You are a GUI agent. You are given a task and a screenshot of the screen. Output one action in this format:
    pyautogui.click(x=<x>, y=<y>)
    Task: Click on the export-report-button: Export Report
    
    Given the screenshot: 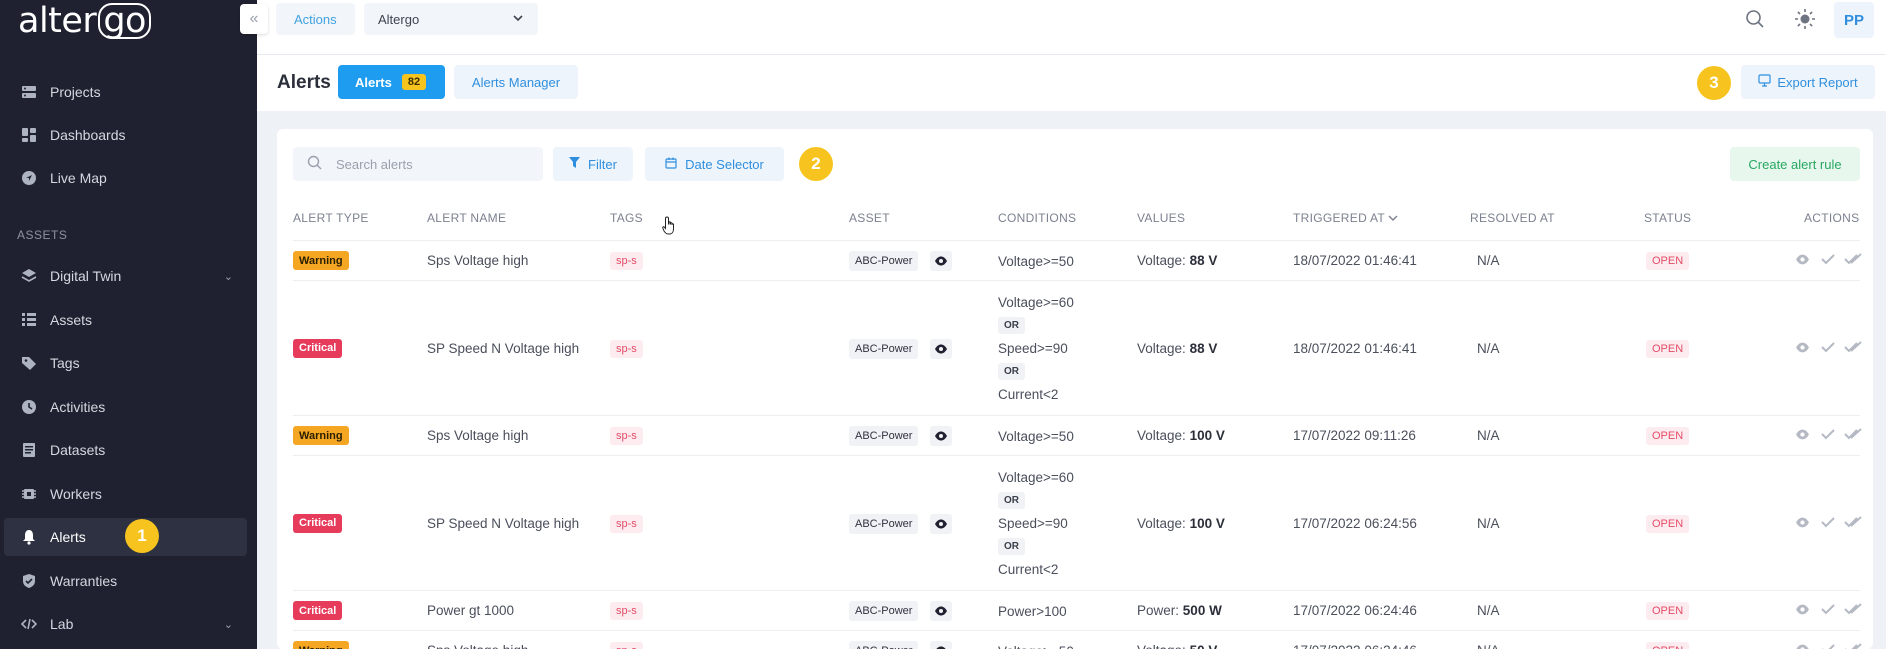 What is the action you would take?
    pyautogui.click(x=1808, y=82)
    